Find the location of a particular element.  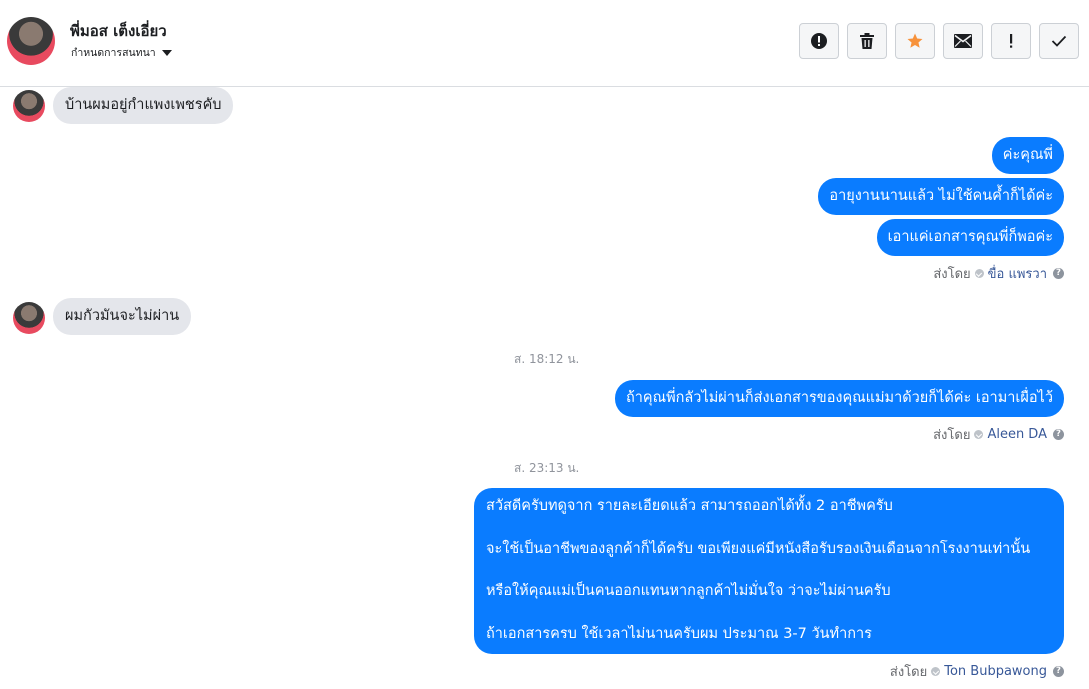

report-button is located at coordinates (819, 41).